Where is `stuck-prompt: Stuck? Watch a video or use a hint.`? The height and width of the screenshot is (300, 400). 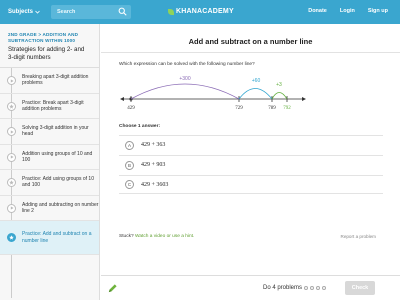 stuck-prompt: Stuck? Watch a video or use a hint. is located at coordinates (156, 236).